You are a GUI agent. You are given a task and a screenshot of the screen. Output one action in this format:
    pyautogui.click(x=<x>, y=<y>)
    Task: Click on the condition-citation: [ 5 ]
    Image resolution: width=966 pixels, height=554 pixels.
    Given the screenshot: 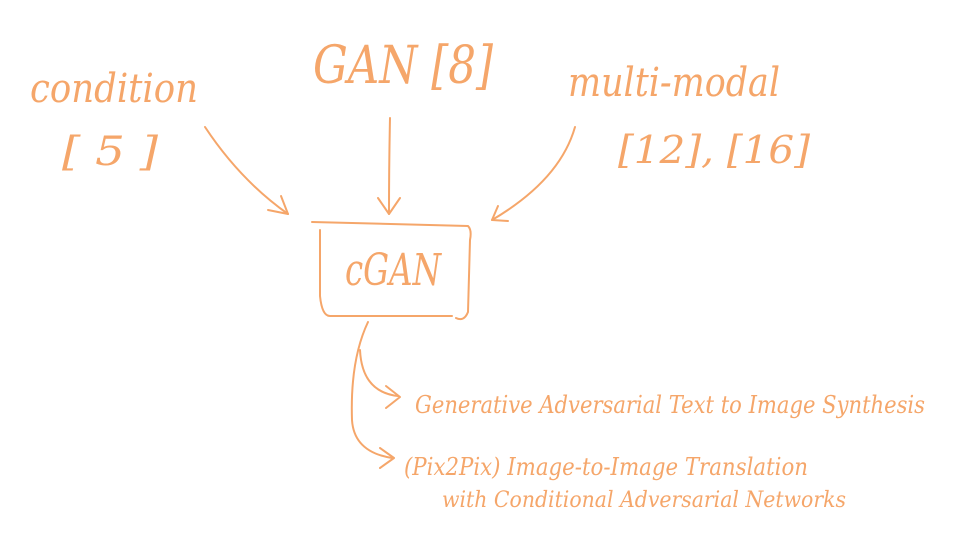 What is the action you would take?
    pyautogui.click(x=110, y=152)
    